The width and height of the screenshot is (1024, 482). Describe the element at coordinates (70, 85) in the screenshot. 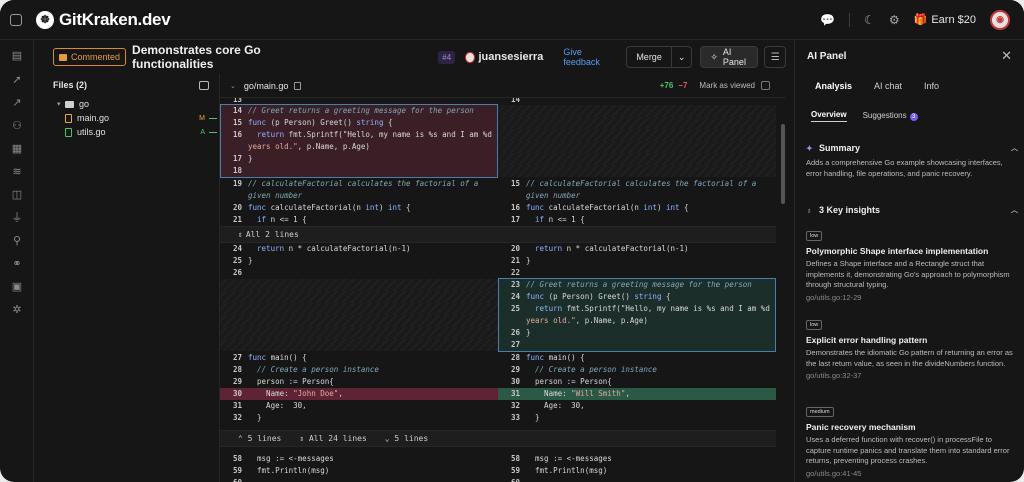

I see `files-title: Files (2)` at that location.